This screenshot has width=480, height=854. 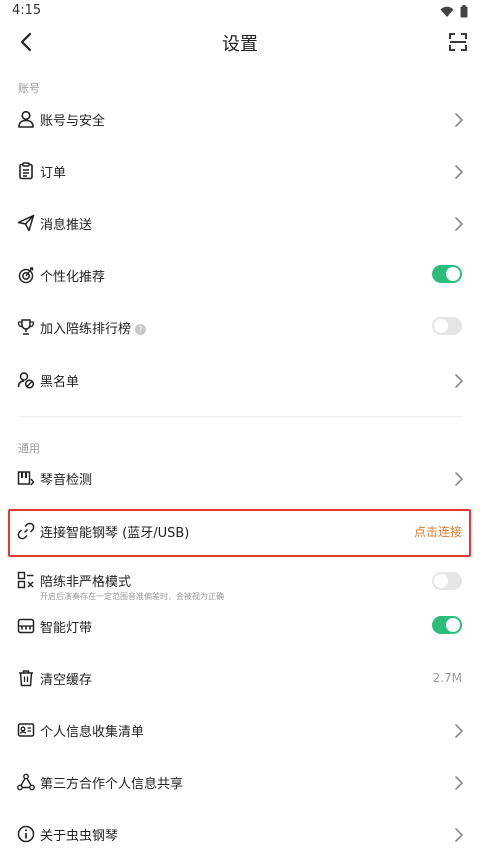 I want to click on nav-bar: 设置, so click(x=240, y=42).